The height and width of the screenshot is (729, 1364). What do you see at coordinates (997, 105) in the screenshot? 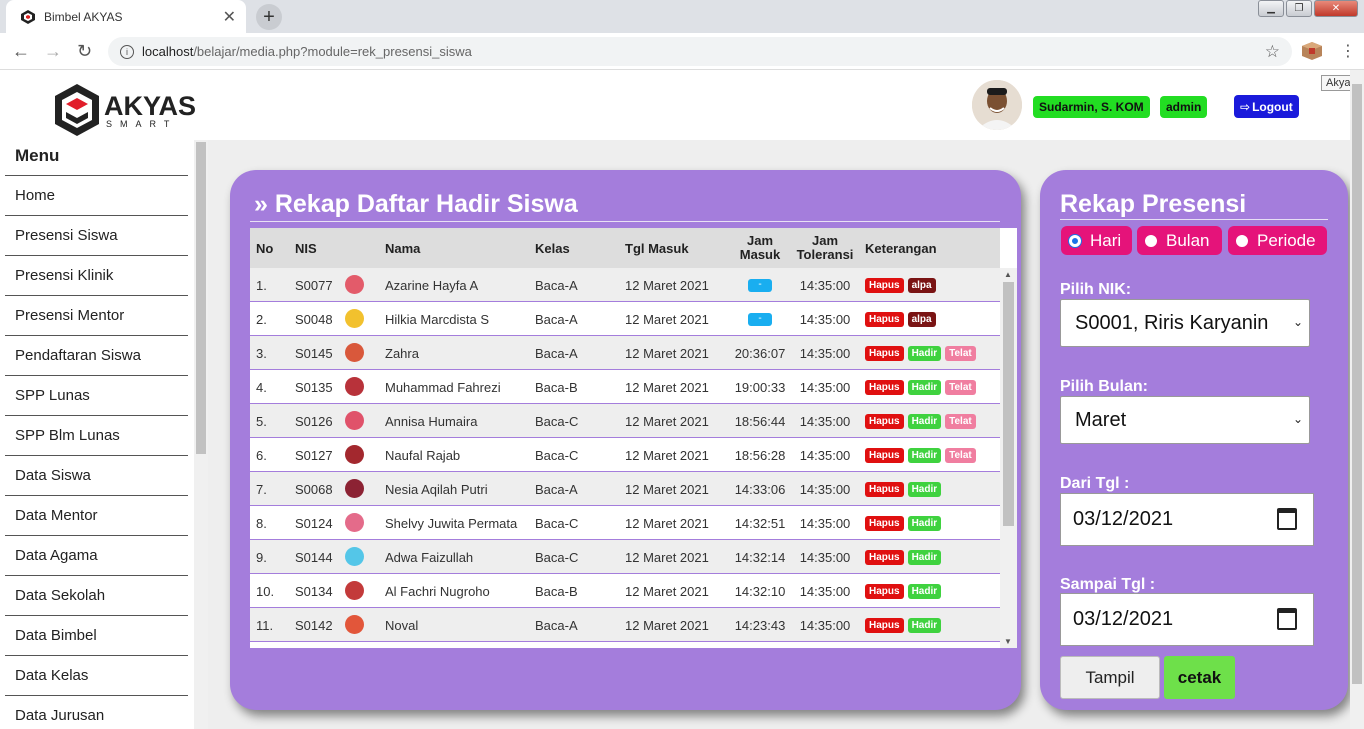
I see `user-avatar` at bounding box center [997, 105].